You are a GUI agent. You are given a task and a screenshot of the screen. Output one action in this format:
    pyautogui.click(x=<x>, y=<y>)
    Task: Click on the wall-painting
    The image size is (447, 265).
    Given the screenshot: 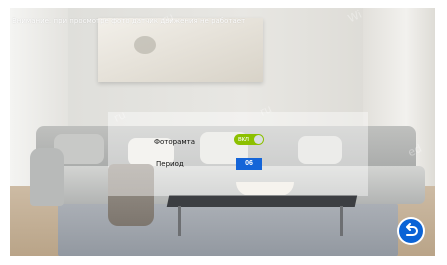 What is the action you would take?
    pyautogui.click(x=180, y=50)
    